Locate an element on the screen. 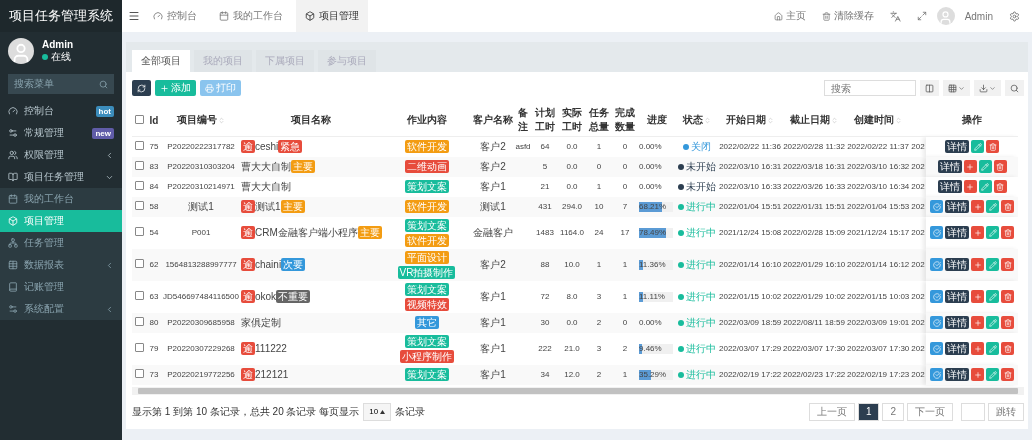 The image size is (1032, 440). user-name: Admin is located at coordinates (978, 16).